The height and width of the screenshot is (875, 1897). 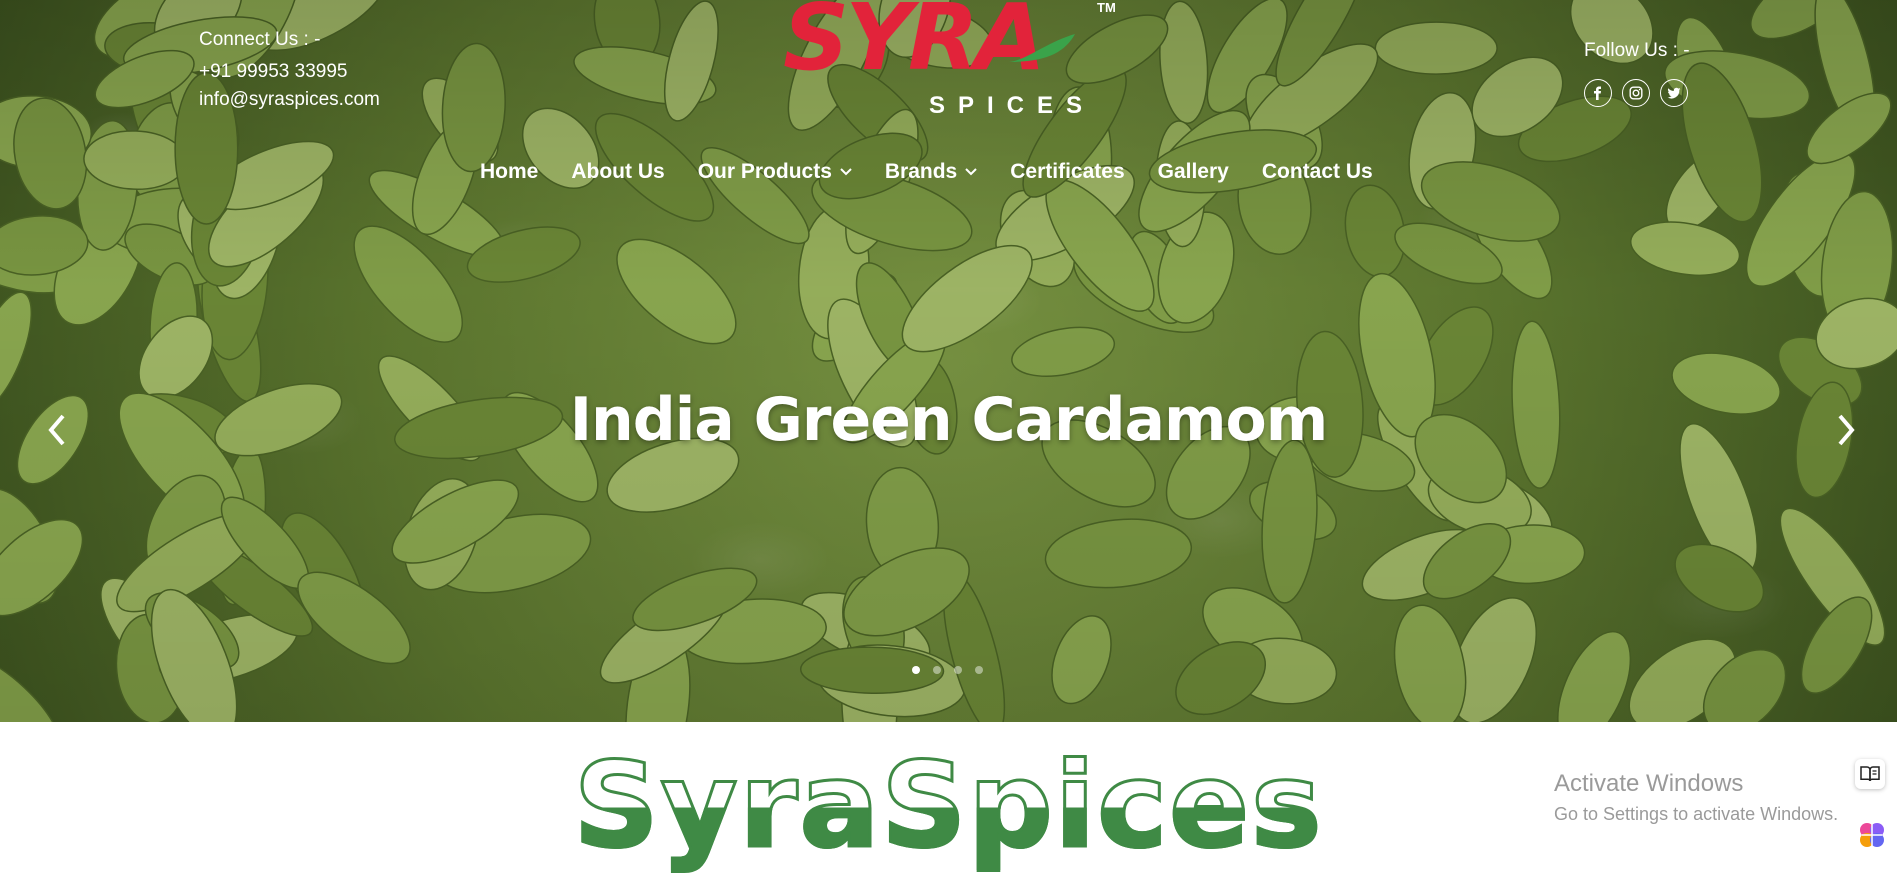 I want to click on nav-about-us: About Us, so click(x=617, y=172).